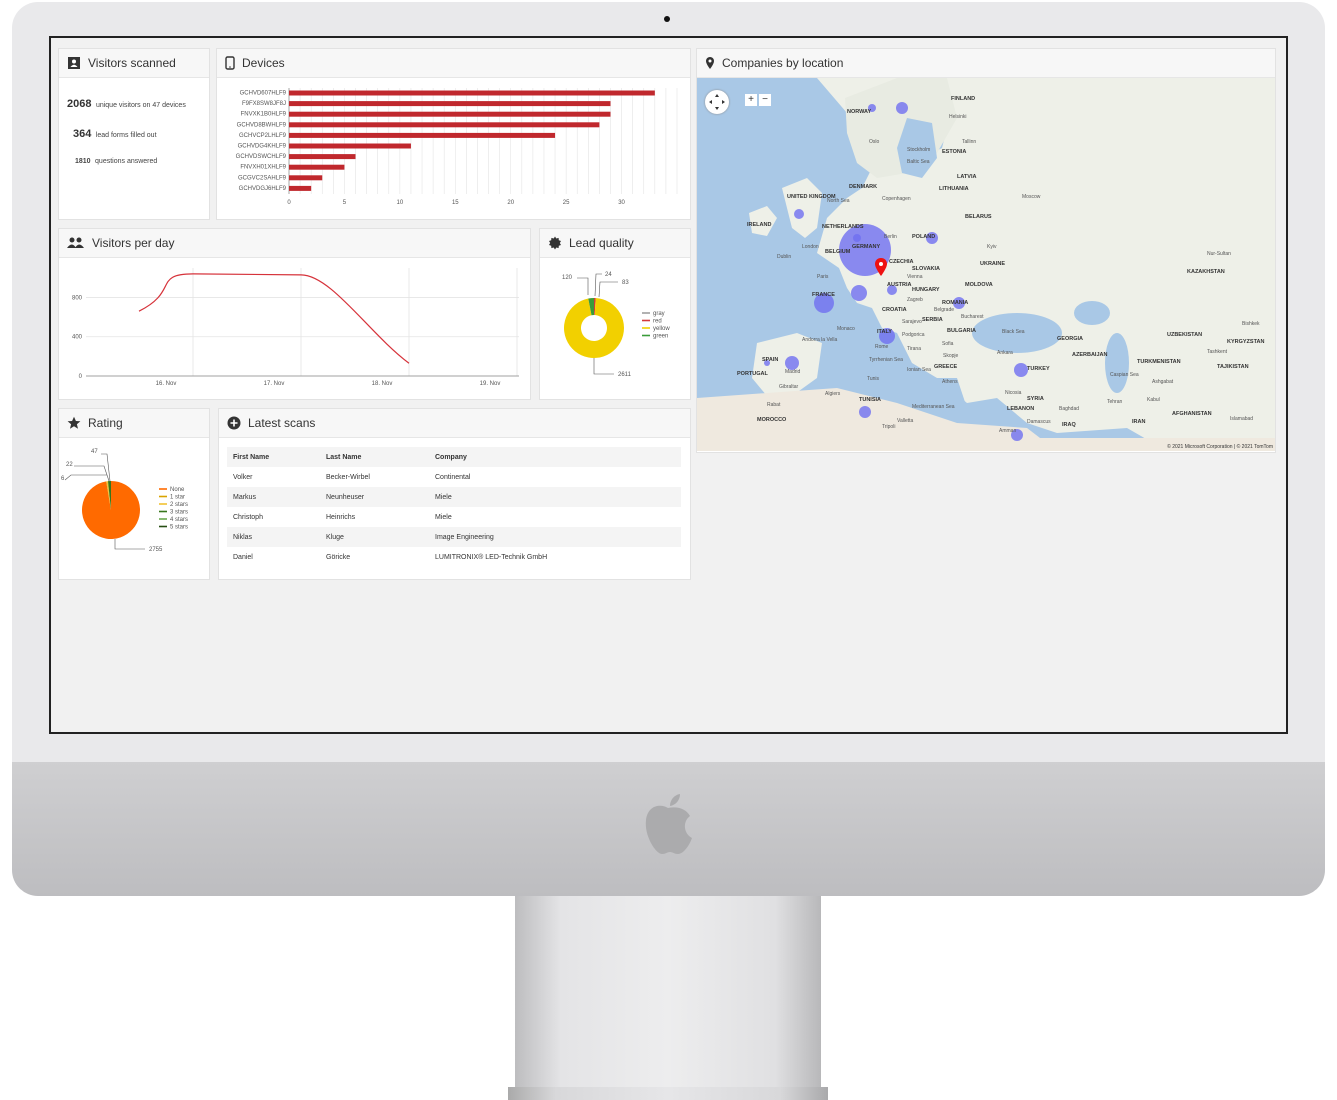  Describe the element at coordinates (274, 318) in the screenshot. I see `visitors-line` at that location.